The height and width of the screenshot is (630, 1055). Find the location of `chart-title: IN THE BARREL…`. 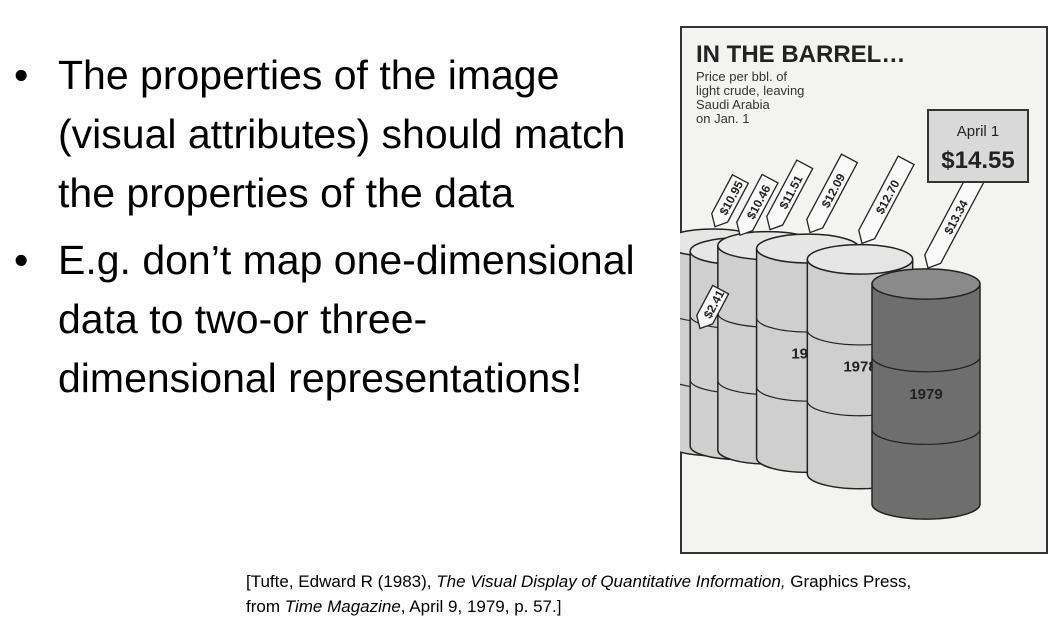

chart-title: IN THE BARREL… is located at coordinates (800, 54).